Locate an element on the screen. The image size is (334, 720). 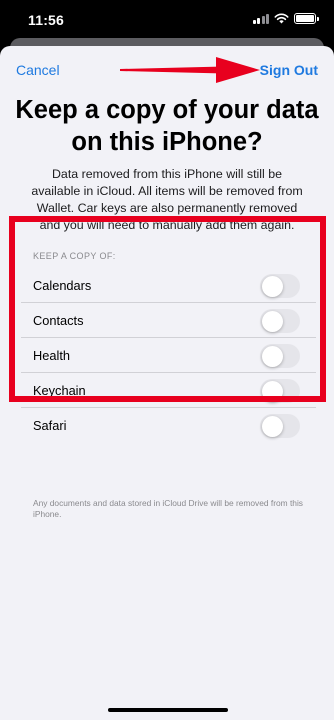
status-bar: 11:56 is located at coordinates (167, 20).